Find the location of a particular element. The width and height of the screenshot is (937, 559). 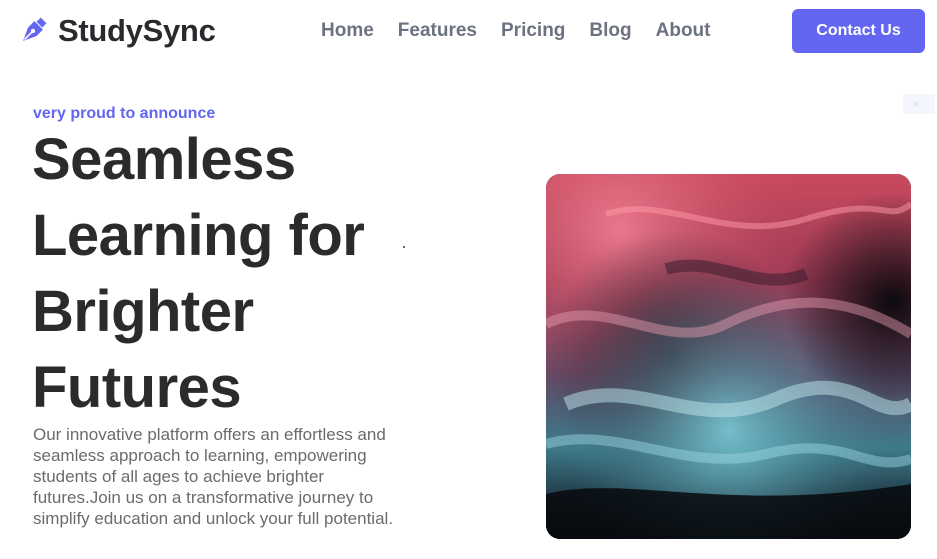

nav-item-blog: Blog is located at coordinates (610, 31).